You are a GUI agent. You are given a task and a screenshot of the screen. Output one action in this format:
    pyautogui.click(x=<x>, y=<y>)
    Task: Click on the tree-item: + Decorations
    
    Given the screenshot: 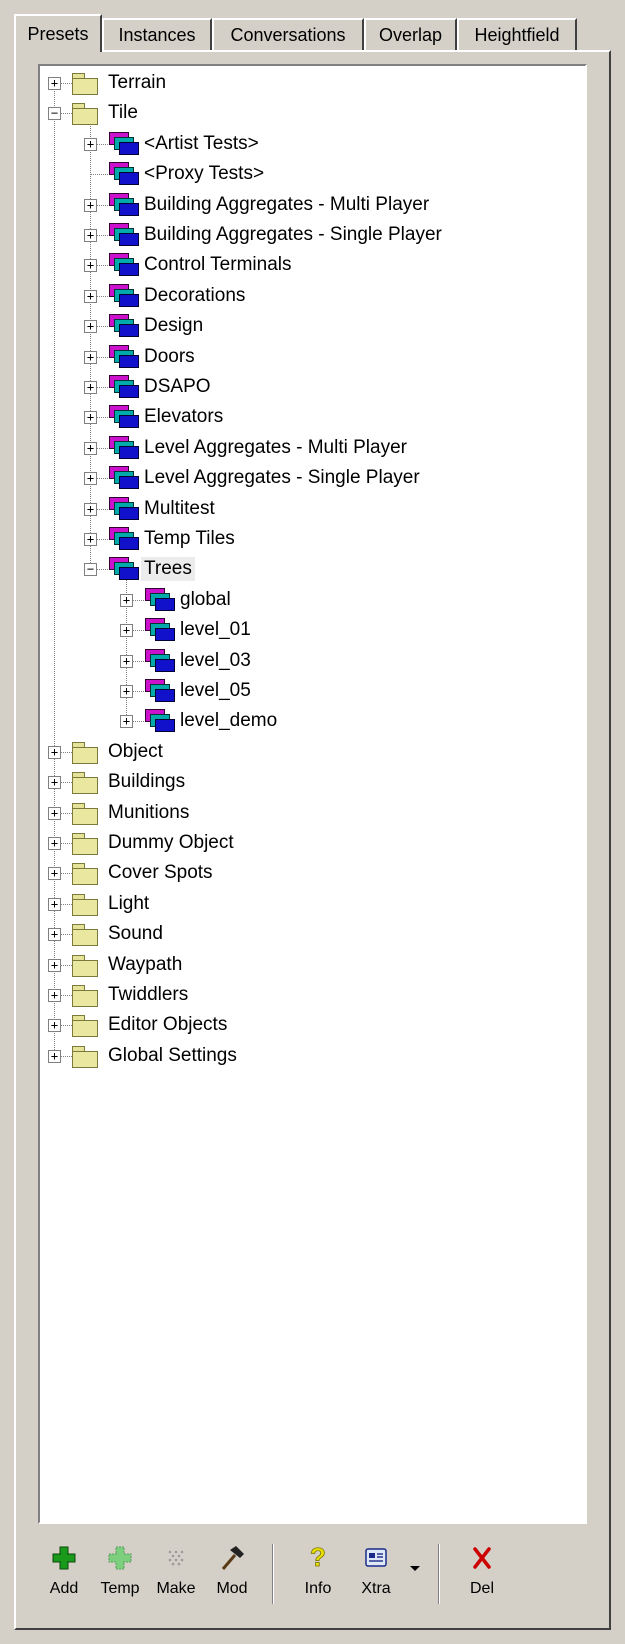 What is the action you would take?
    pyautogui.click(x=310, y=296)
    